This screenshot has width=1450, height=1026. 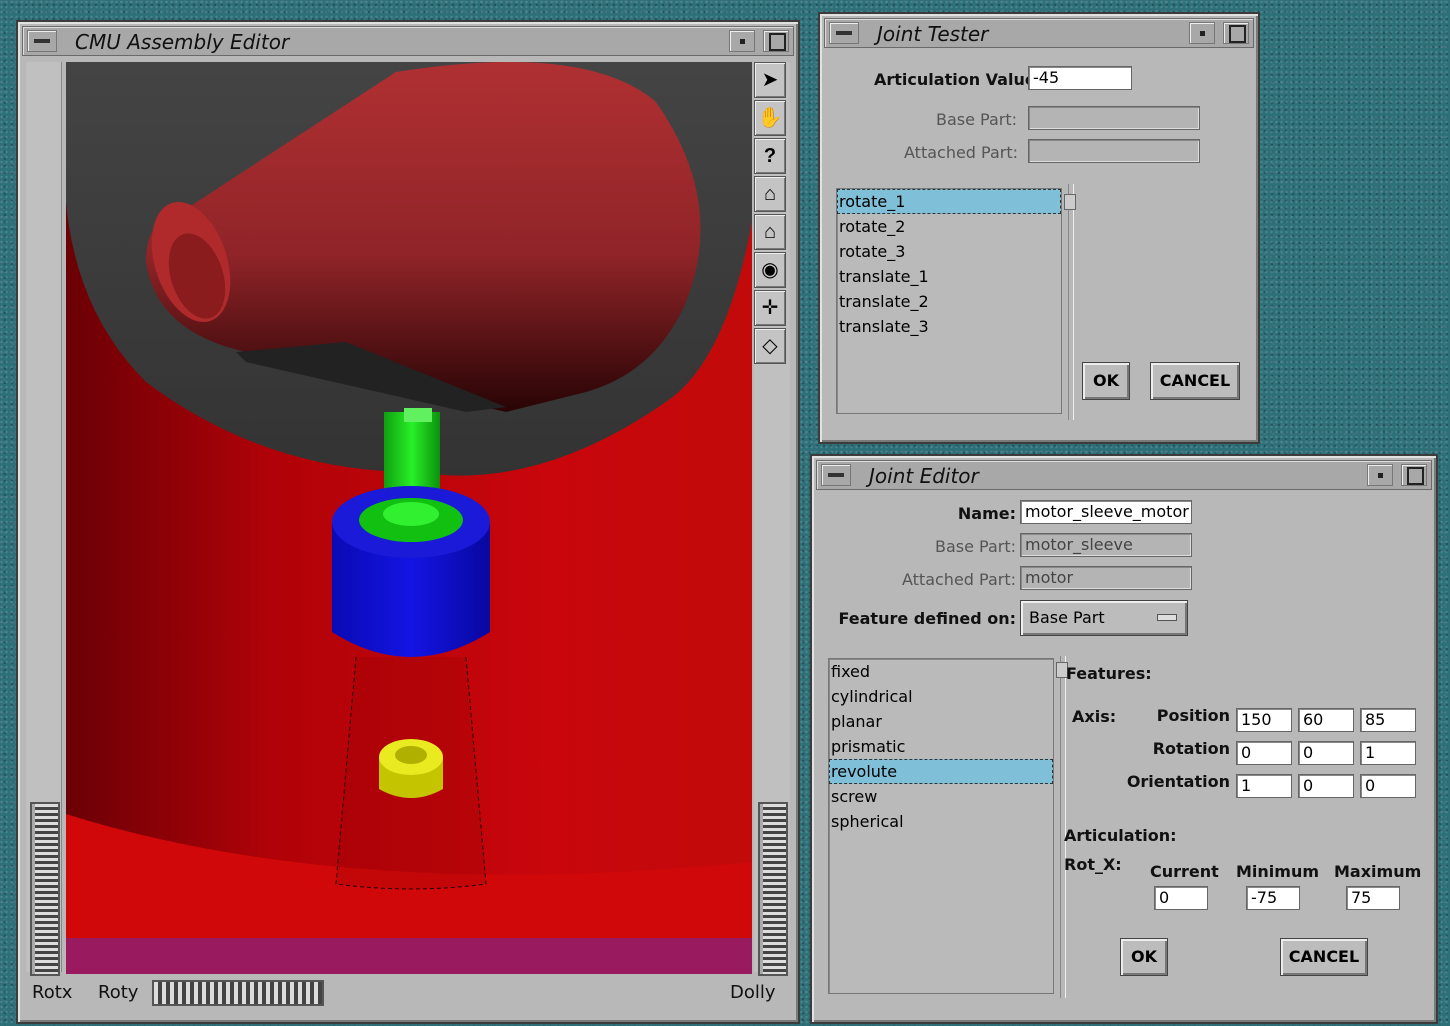 I want to click on minimum-value-field: -75, so click(x=1273, y=898).